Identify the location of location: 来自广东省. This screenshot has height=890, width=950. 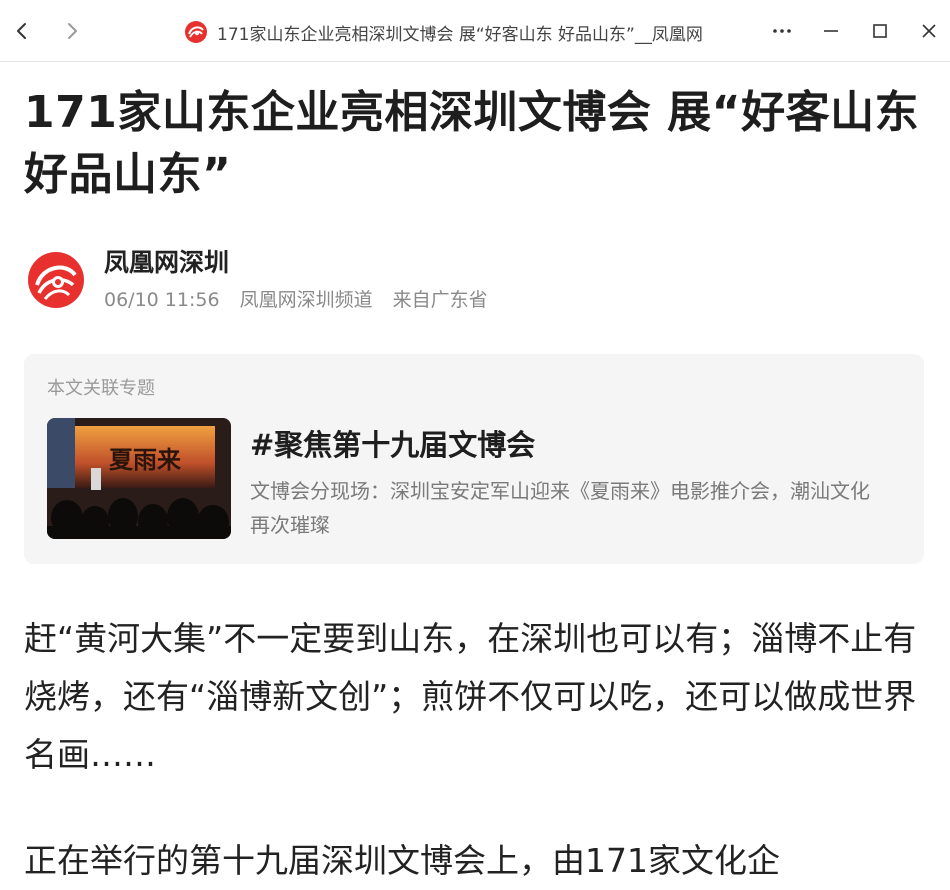
(440, 300).